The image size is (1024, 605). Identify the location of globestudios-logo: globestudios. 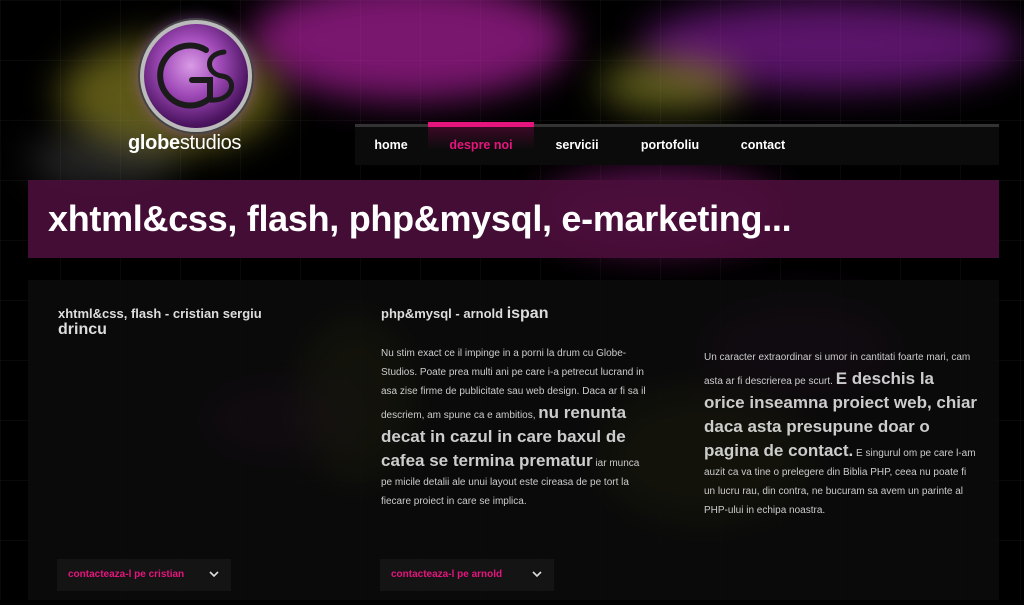
(193, 90).